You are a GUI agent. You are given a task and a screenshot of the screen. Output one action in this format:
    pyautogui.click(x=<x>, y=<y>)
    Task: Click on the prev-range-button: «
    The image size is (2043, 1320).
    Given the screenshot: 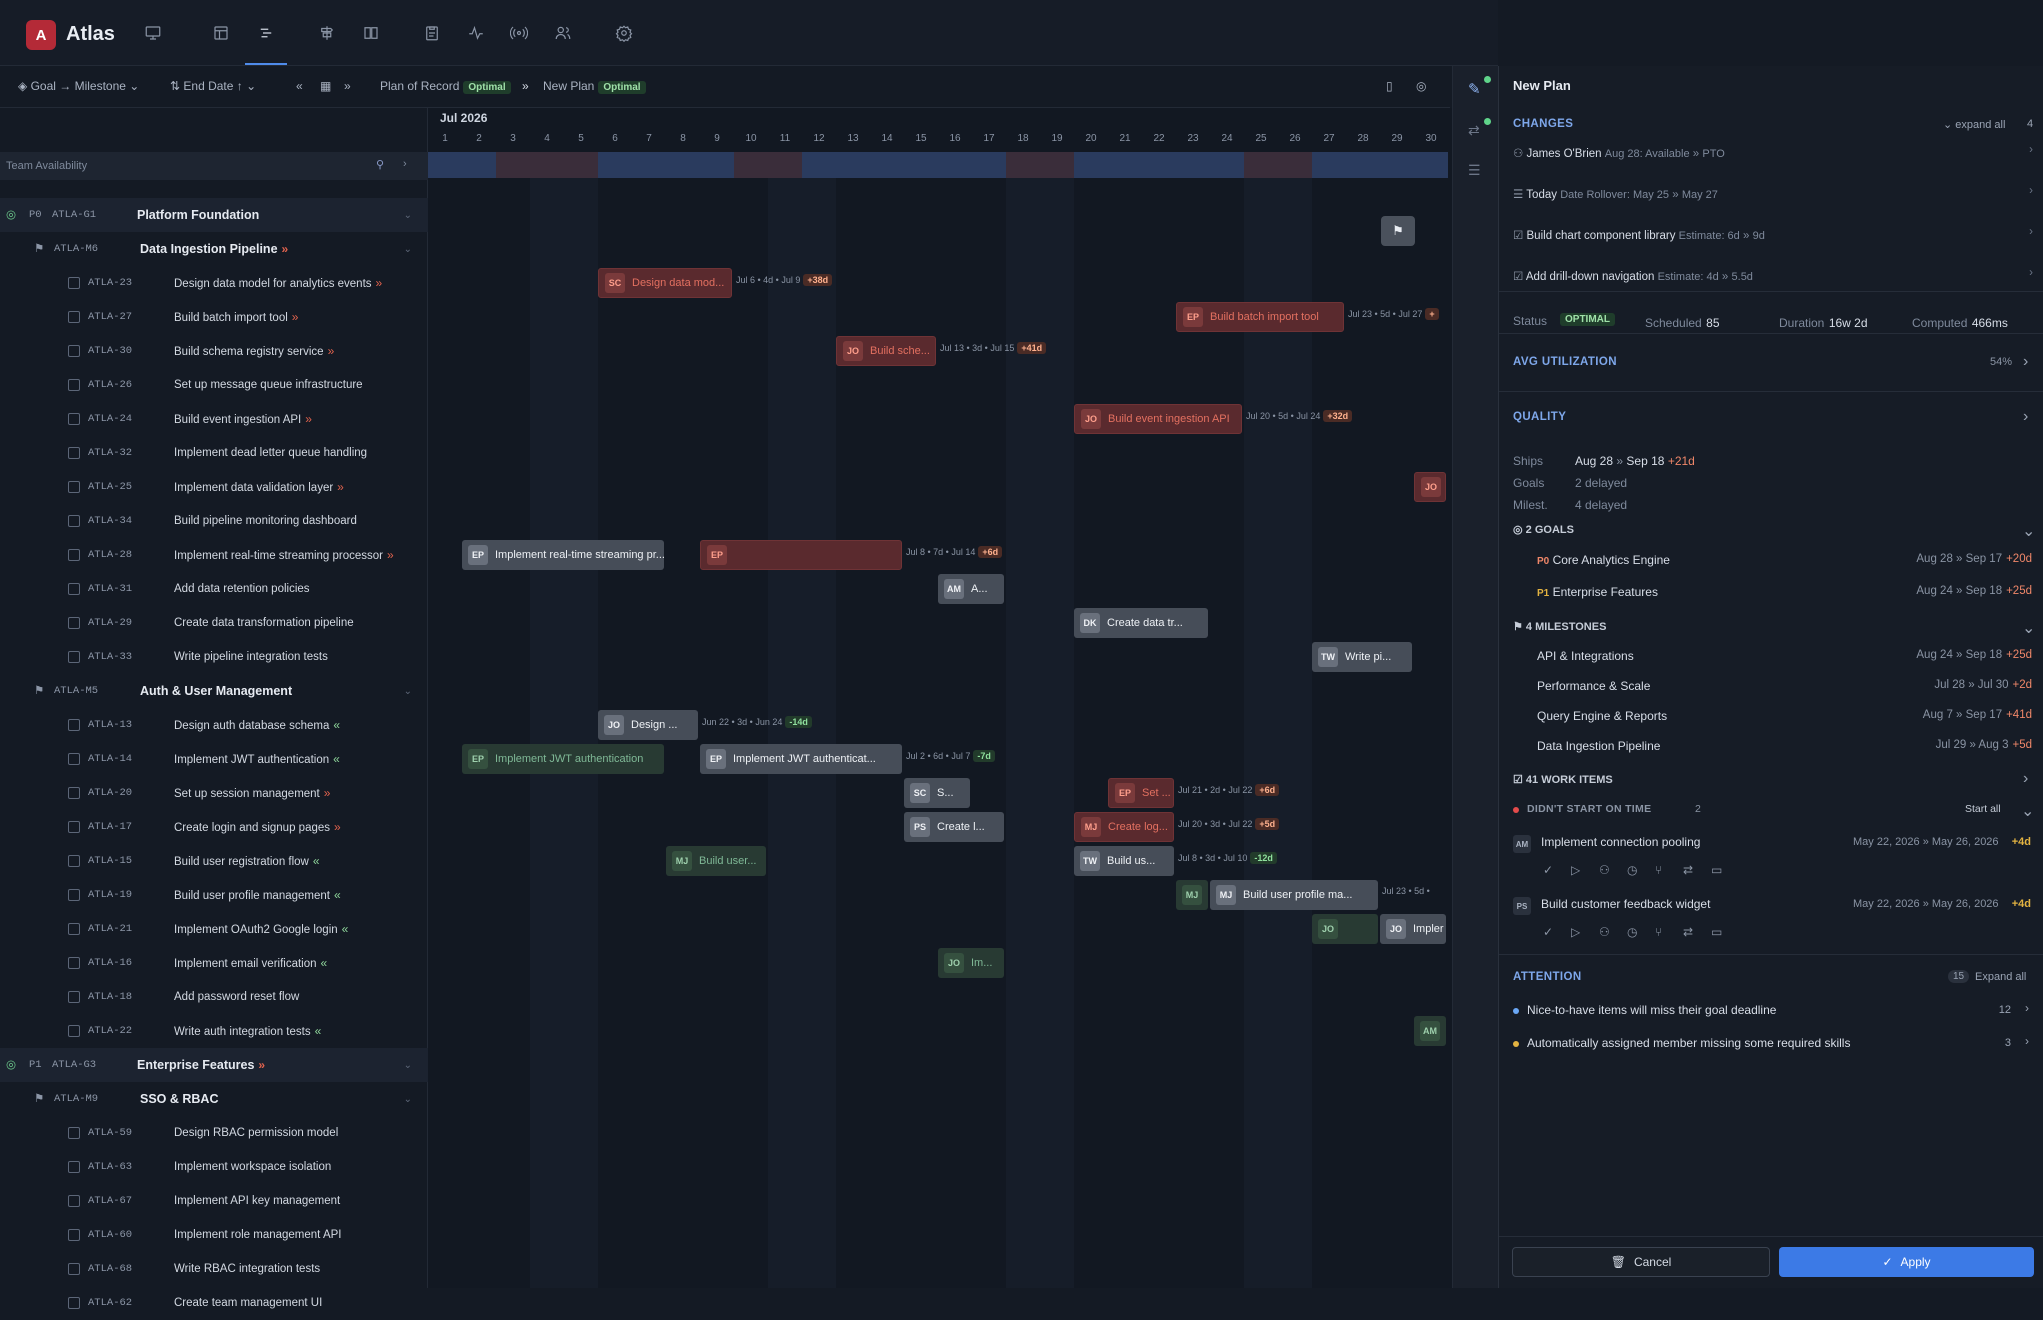 What is the action you would take?
    pyautogui.click(x=299, y=86)
    